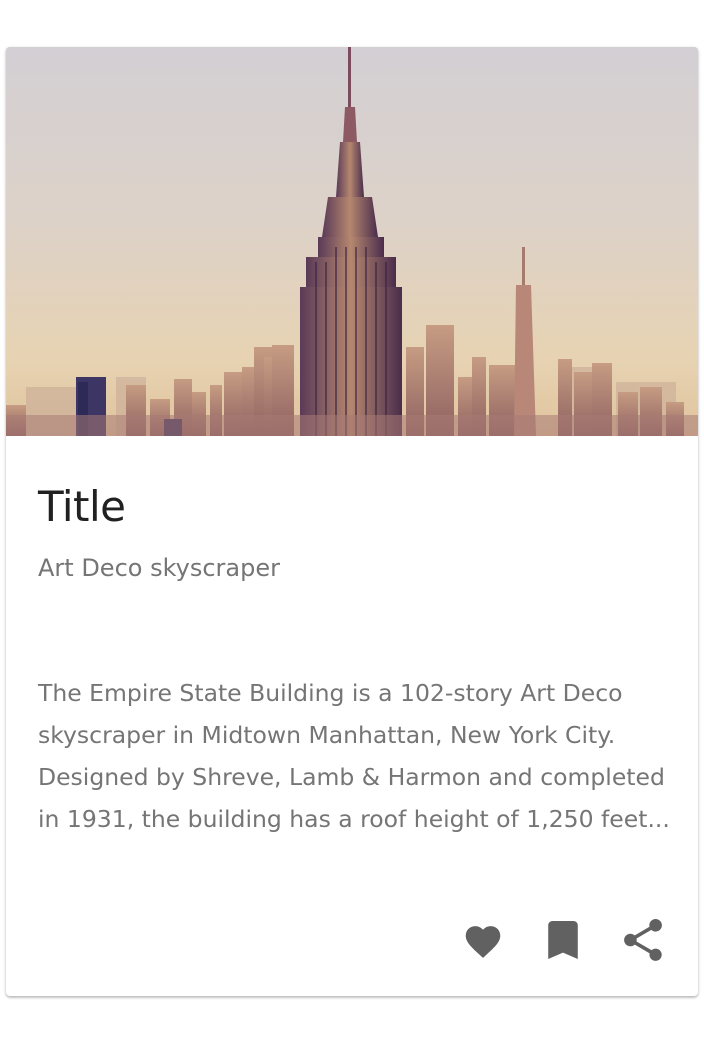  I want to click on favorite-button, so click(483, 940).